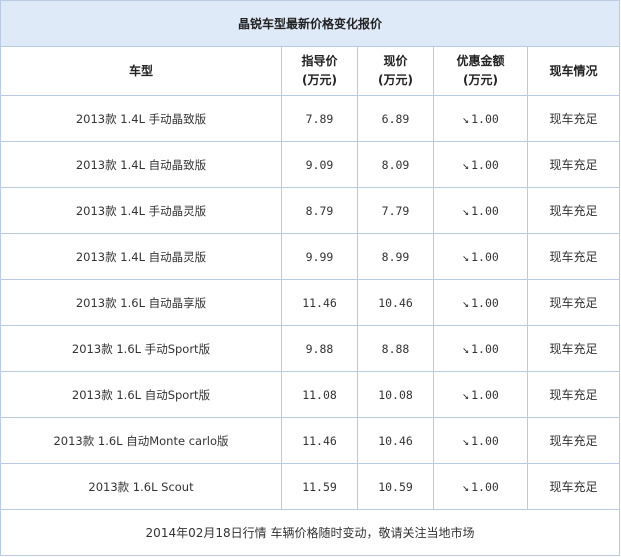 This screenshot has width=621, height=557. I want to click on table-footer-note: 2014年02月18日行情 车辆价格随时变动，敬请关注当地市场, so click(310, 532).